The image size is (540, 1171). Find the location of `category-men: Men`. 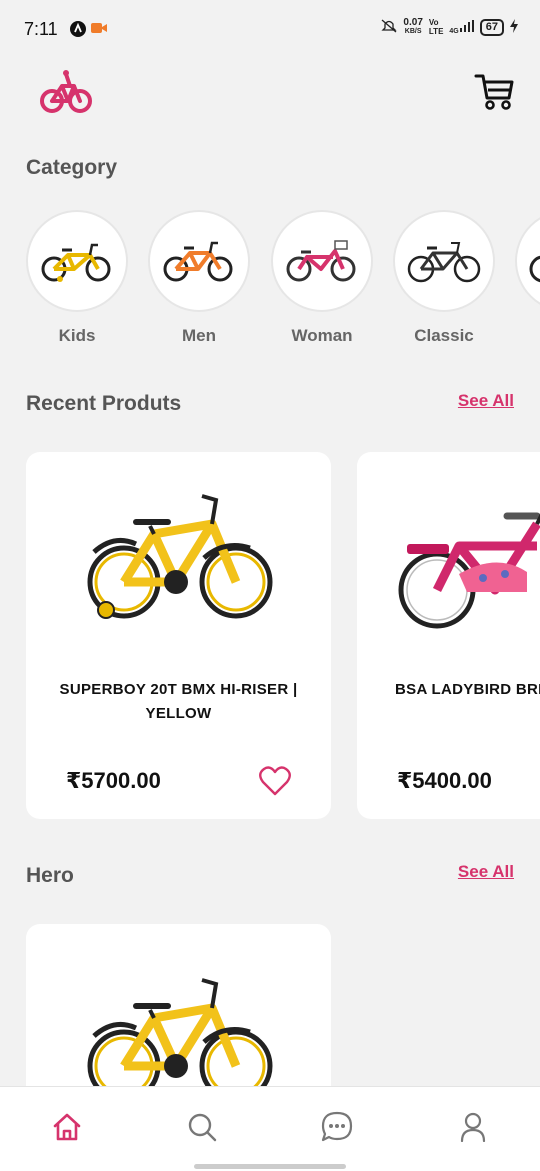

category-men: Men is located at coordinates (199, 278).